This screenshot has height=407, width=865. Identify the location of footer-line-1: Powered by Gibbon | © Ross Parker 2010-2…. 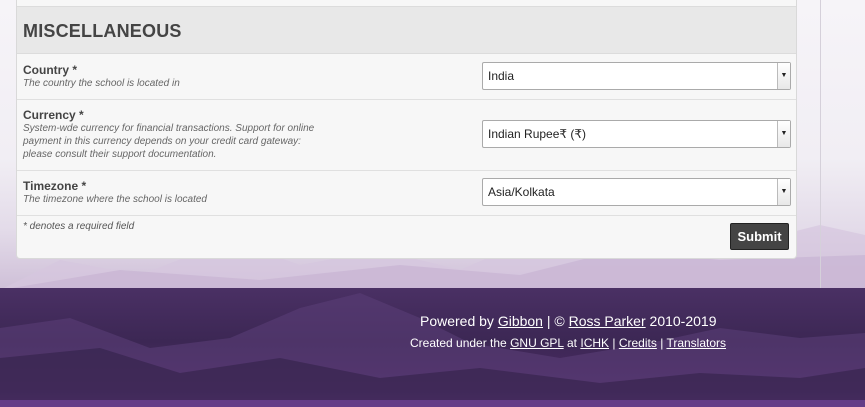
(568, 321).